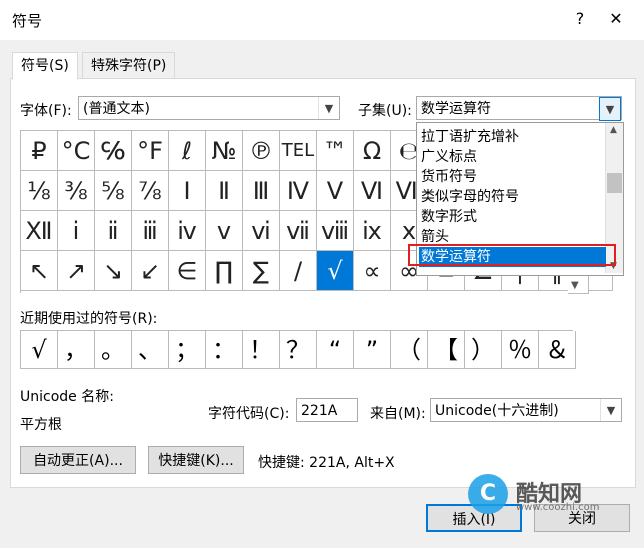 Image resolution: width=644 pixels, height=548 pixels. Describe the element at coordinates (372, 271) in the screenshot. I see `symbol-cell: ∝` at that location.